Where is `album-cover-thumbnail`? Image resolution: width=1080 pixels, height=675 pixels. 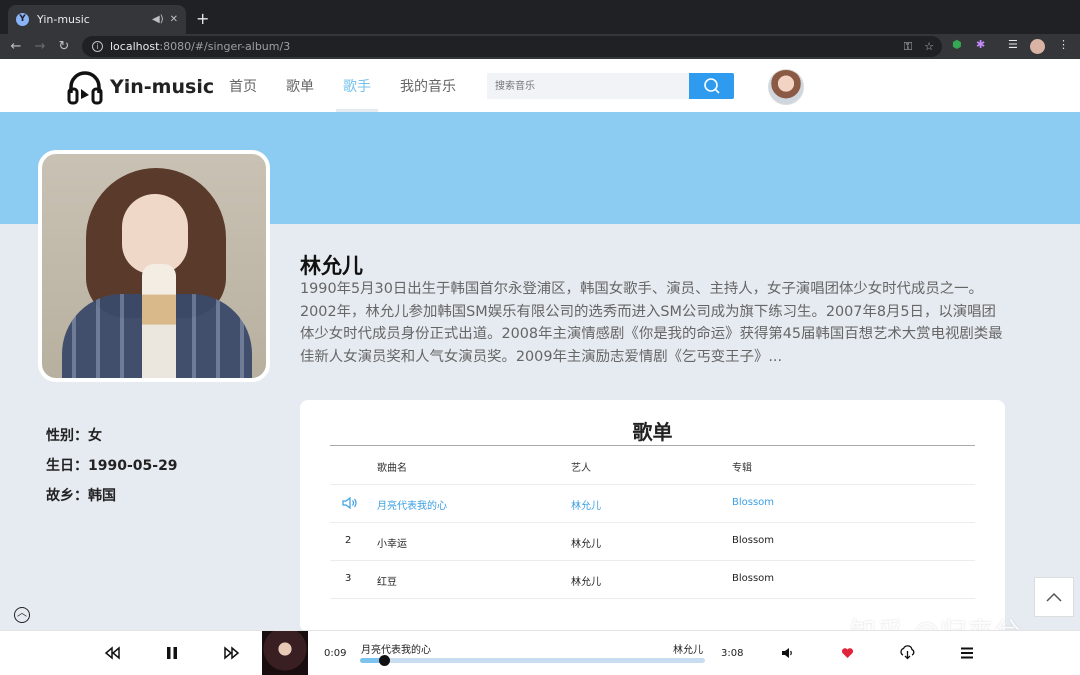
album-cover-thumbnail is located at coordinates (285, 653).